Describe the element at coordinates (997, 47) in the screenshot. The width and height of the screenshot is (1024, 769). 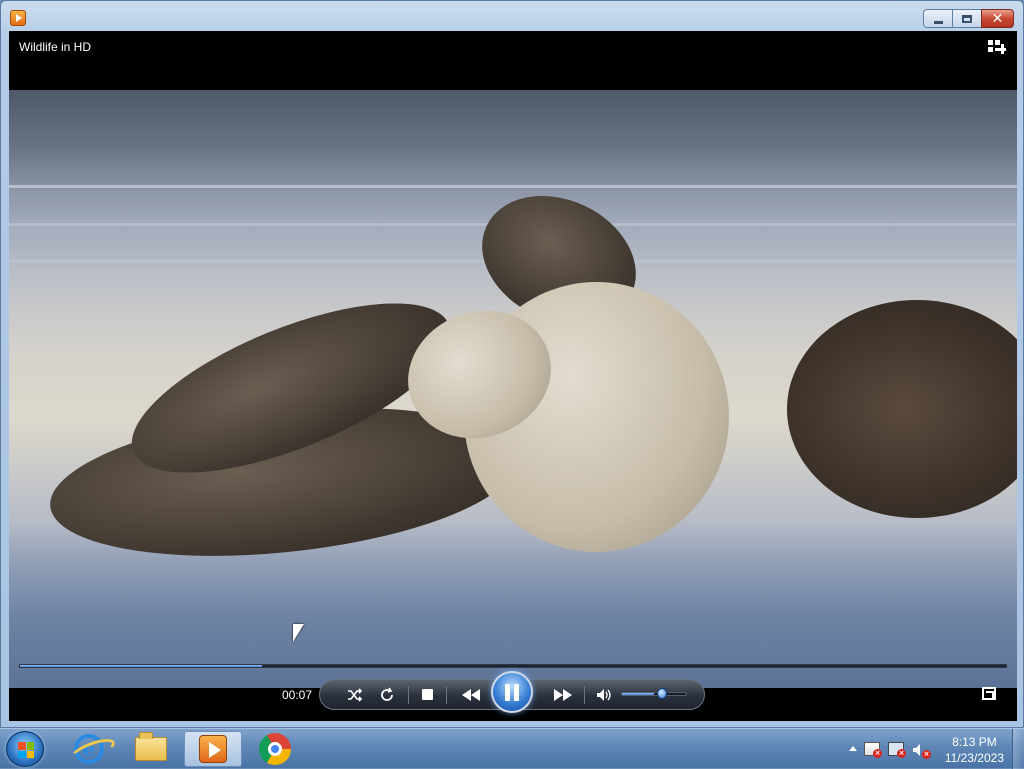
I see `switch-to-library-button` at that location.